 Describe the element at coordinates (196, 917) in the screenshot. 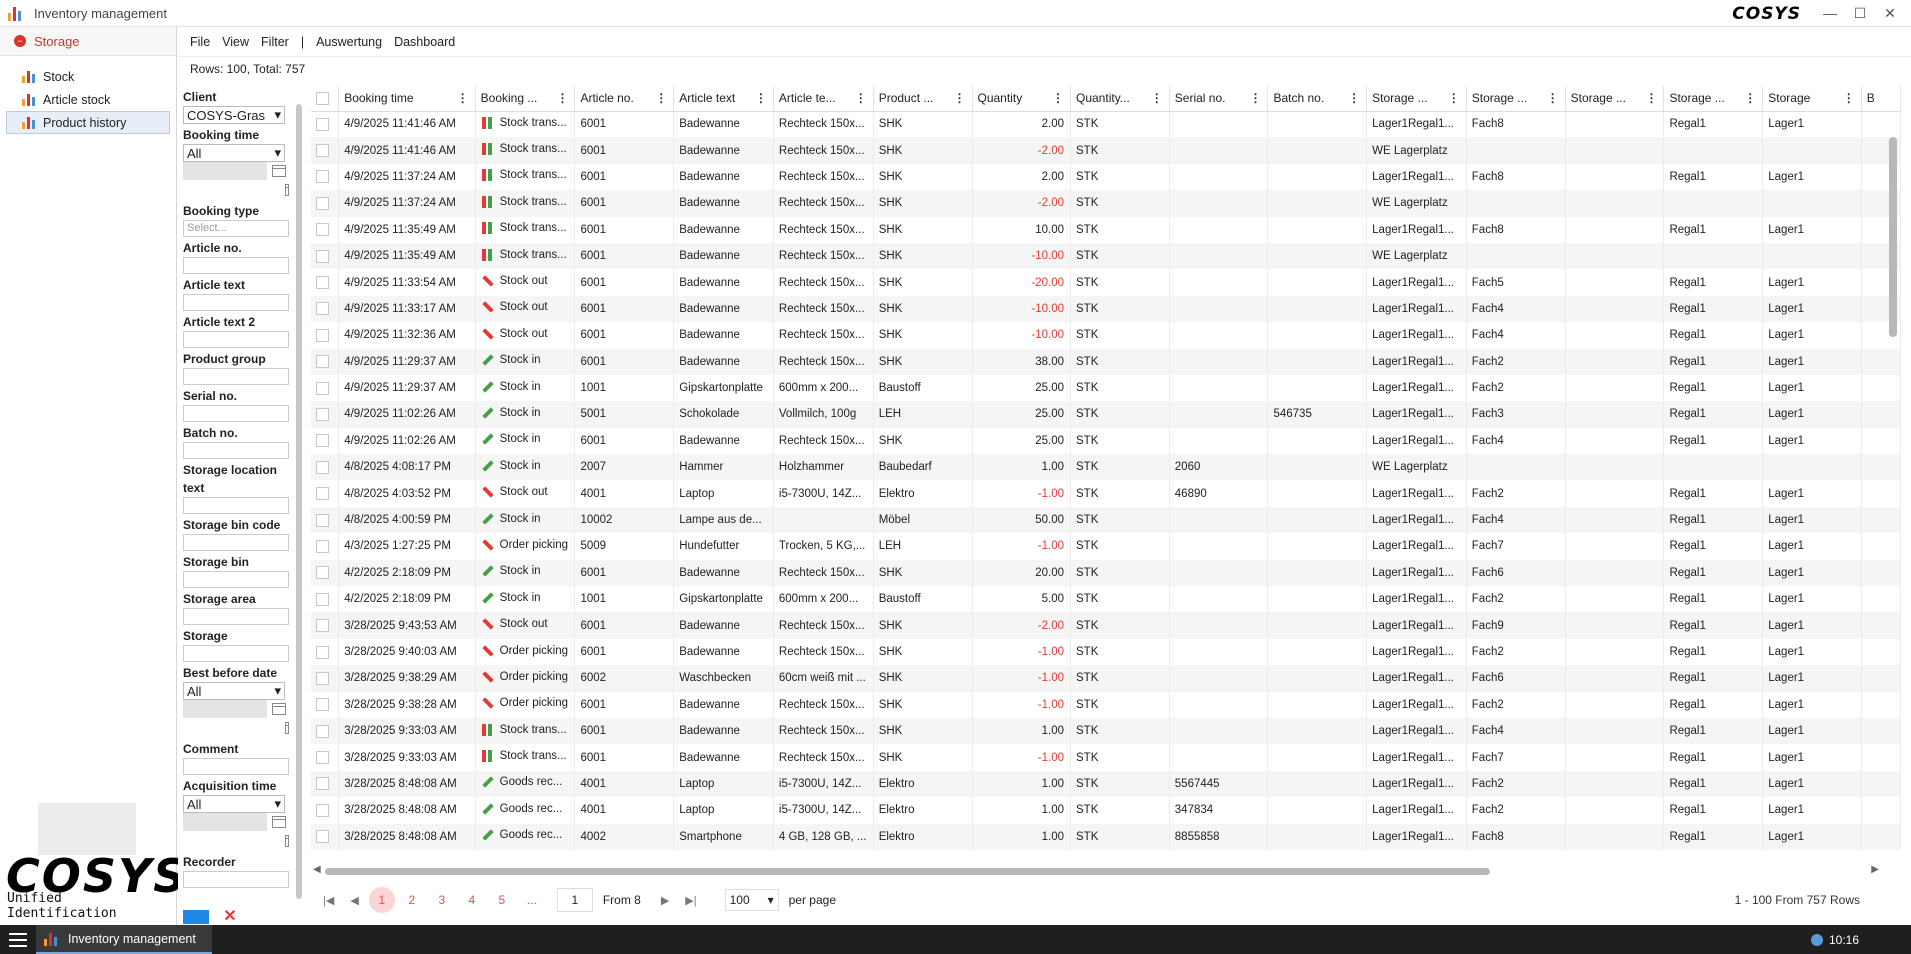

I see `apply-filter-button` at that location.